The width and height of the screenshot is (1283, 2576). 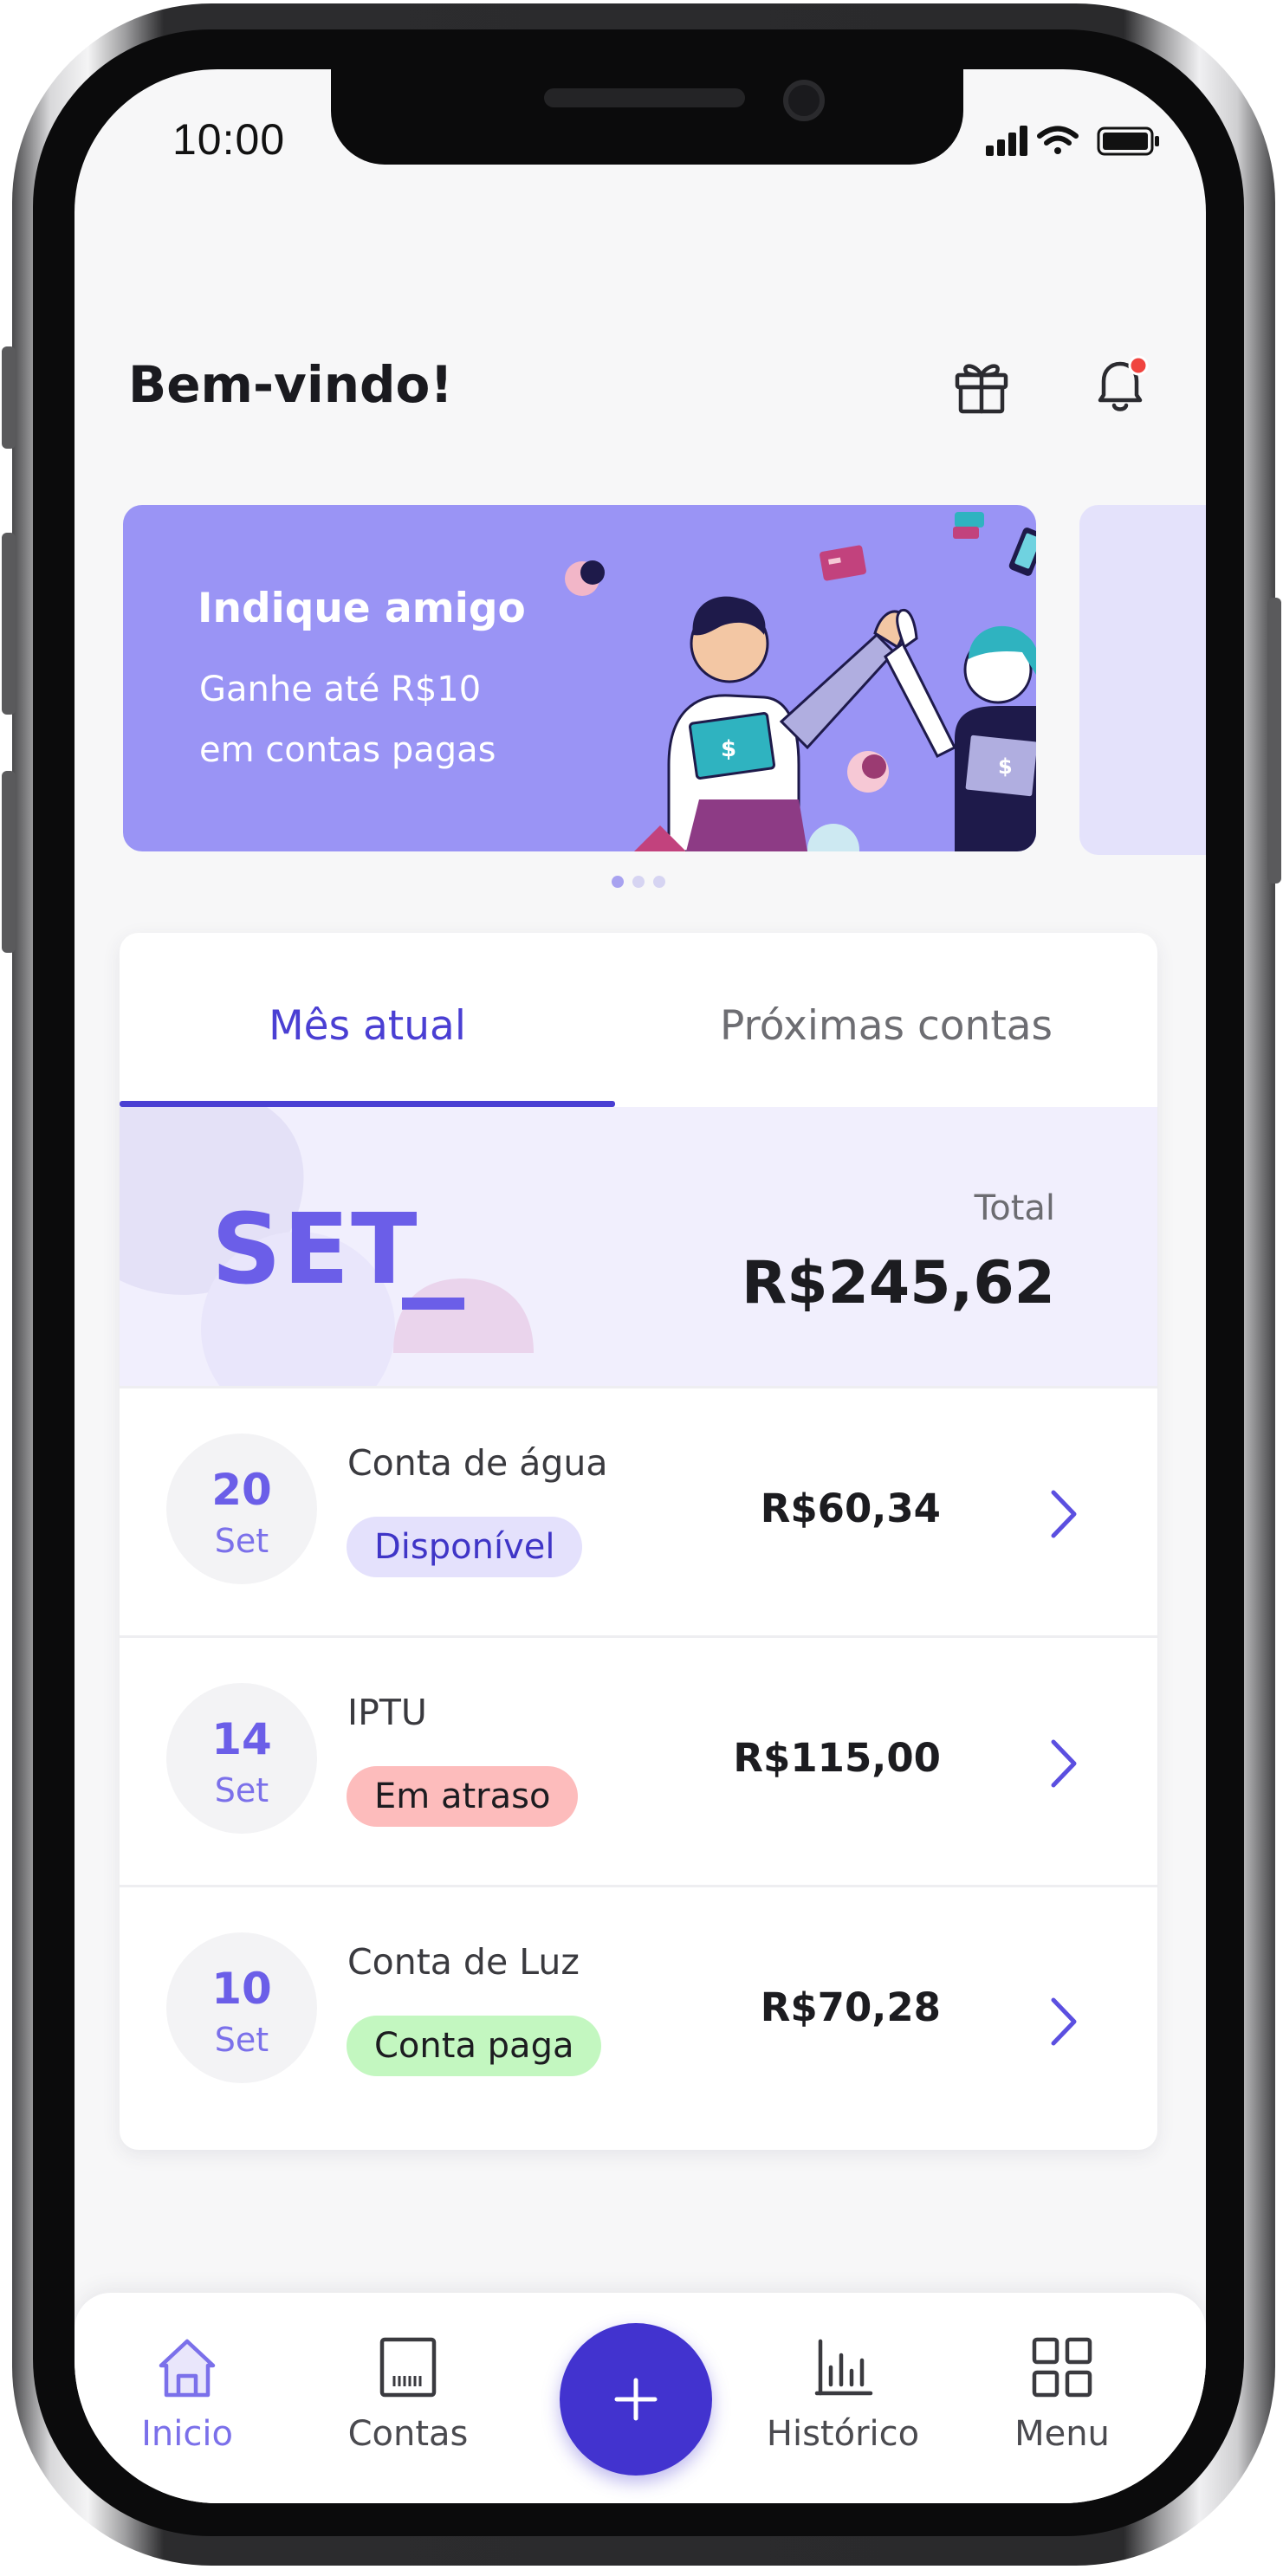 I want to click on month-summary: SET Total R$245,62, so click(x=638, y=1246).